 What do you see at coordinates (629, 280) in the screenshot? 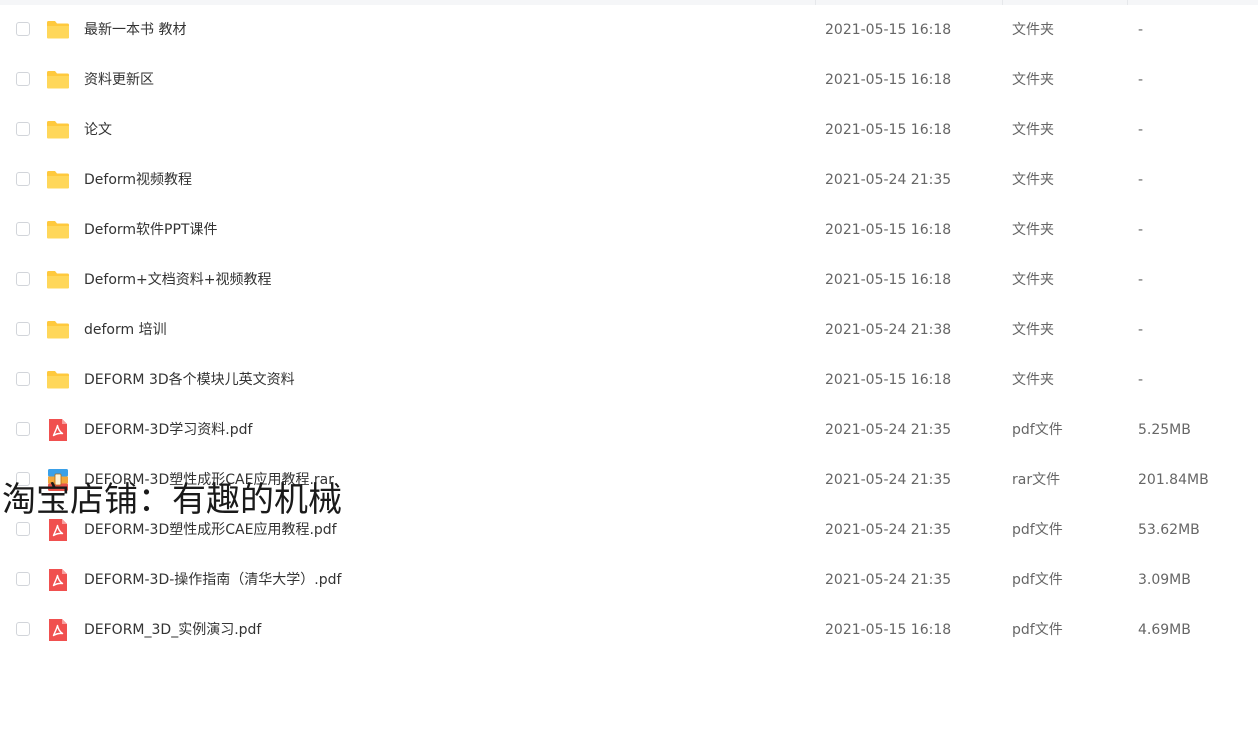
I see `file-row: Deform+文档资料+视频教程 2021-05-15 16:18 文件夹 -` at bounding box center [629, 280].